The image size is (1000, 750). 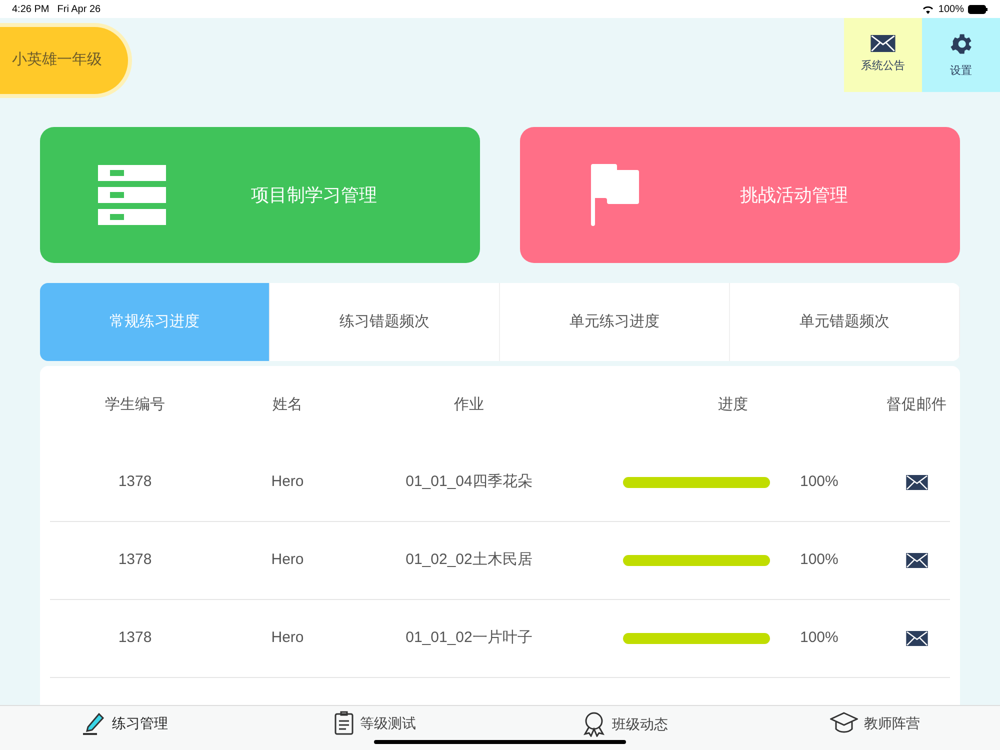 I want to click on nav-tab: 等级测试, so click(x=375, y=723).